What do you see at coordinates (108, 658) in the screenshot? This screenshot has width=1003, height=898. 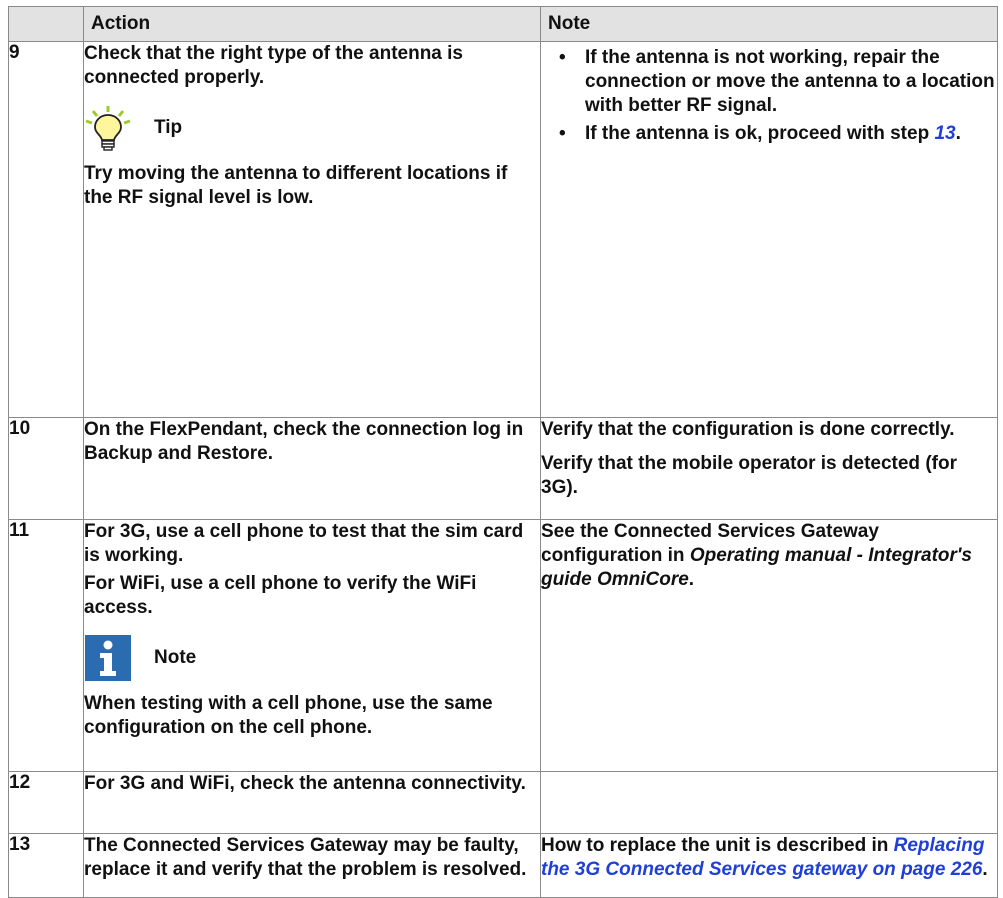 I see `info-icon` at bounding box center [108, 658].